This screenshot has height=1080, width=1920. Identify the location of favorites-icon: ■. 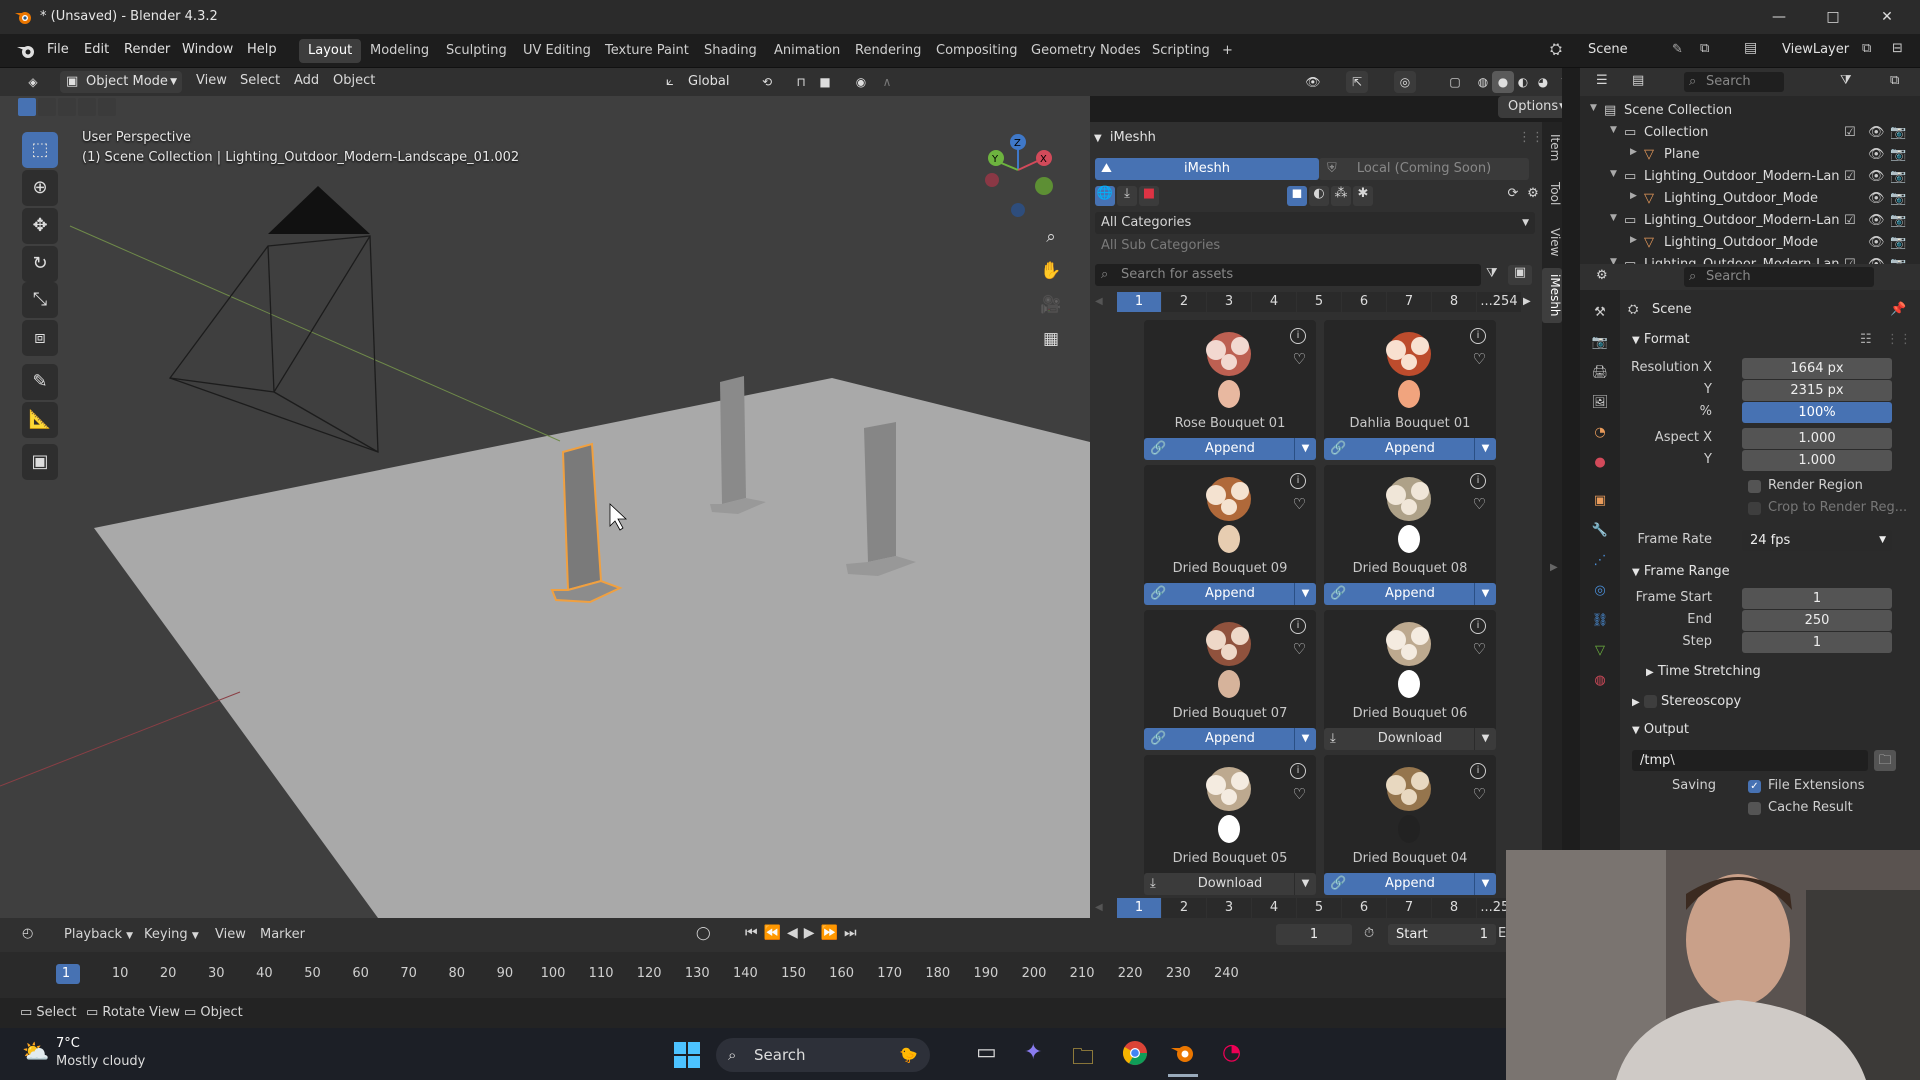
(1149, 196).